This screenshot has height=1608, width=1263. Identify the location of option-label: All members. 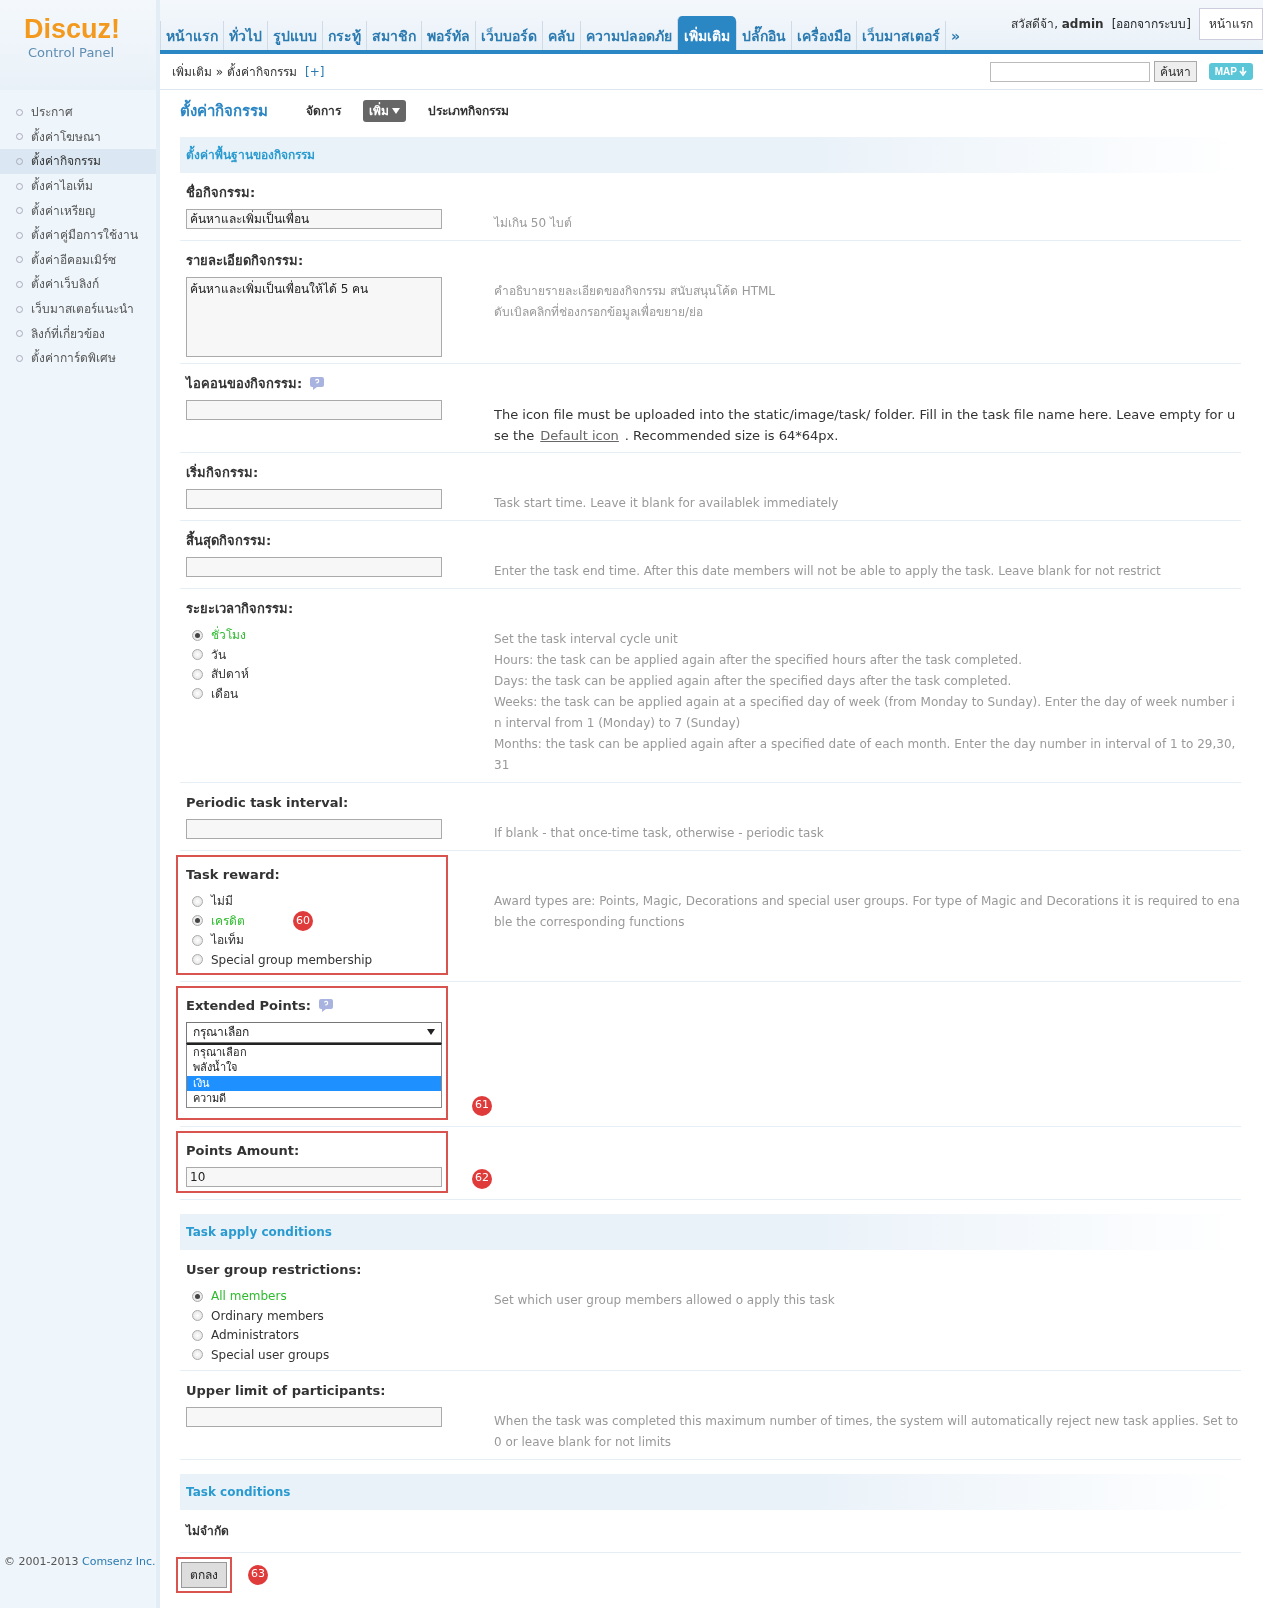
(249, 1297).